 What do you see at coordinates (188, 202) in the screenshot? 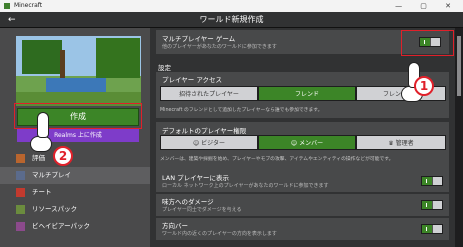
I see `friendly-fire-title: 味方へのダメージ` at bounding box center [188, 202].